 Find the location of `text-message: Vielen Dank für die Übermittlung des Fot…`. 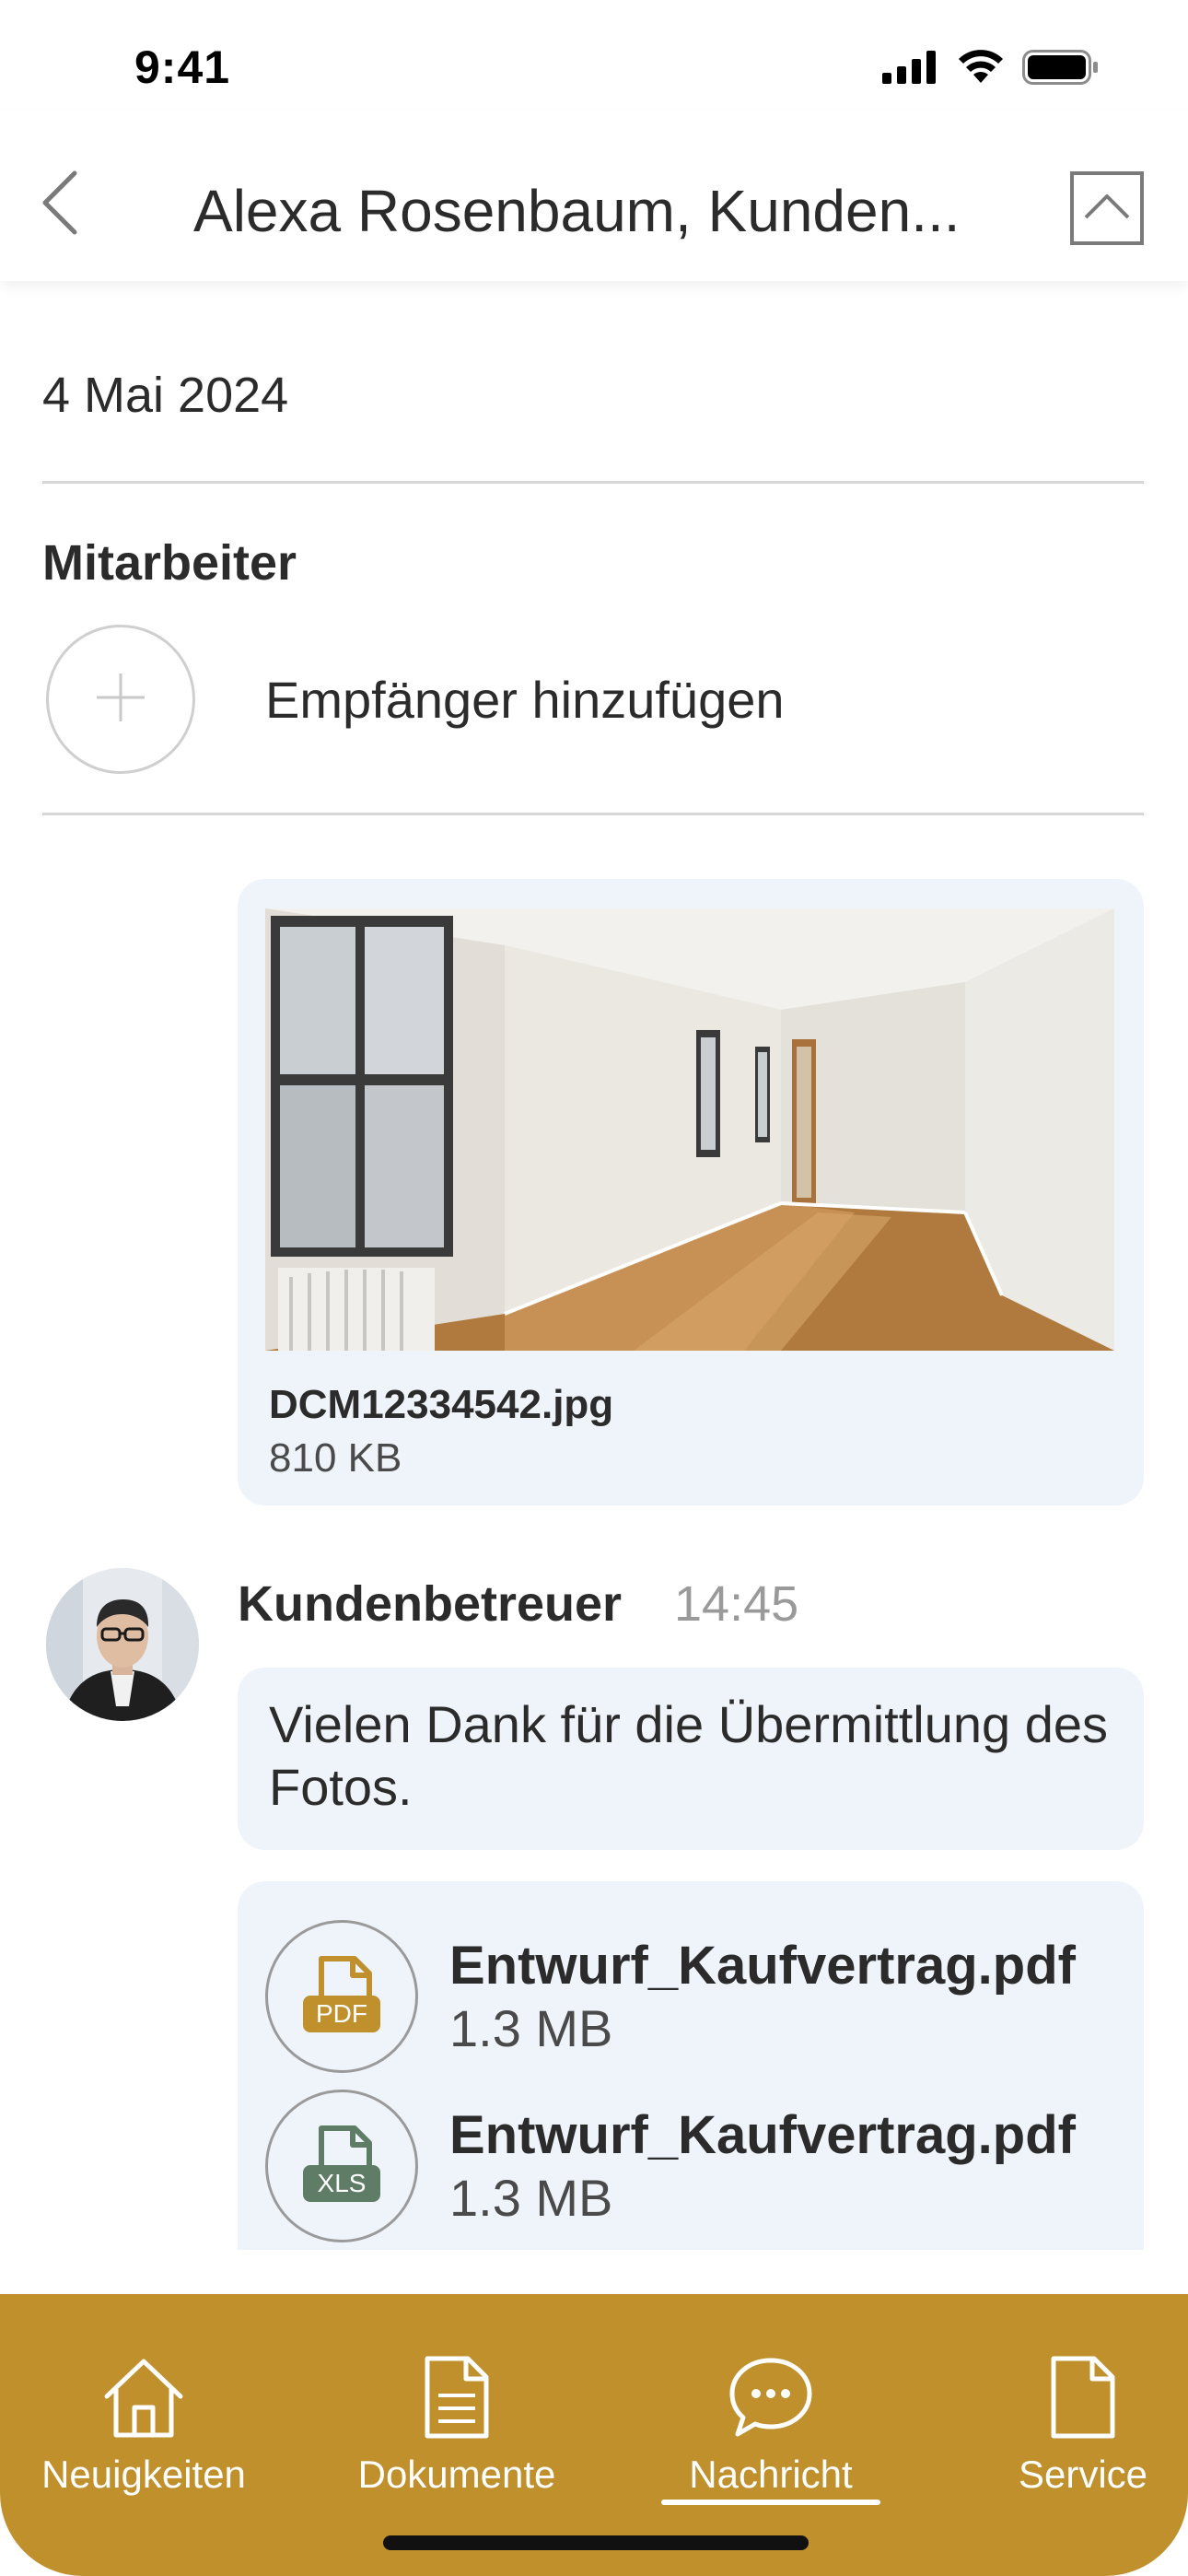

text-message: Vielen Dank für die Übermittlung des Fot… is located at coordinates (691, 1759).